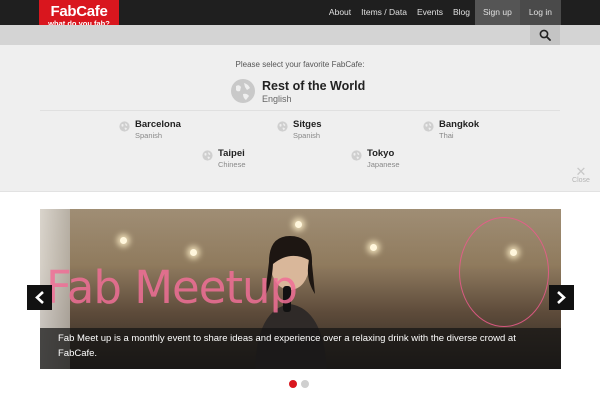 The width and height of the screenshot is (600, 400). What do you see at coordinates (497, 12) in the screenshot?
I see `sign-up-button: Sign up` at bounding box center [497, 12].